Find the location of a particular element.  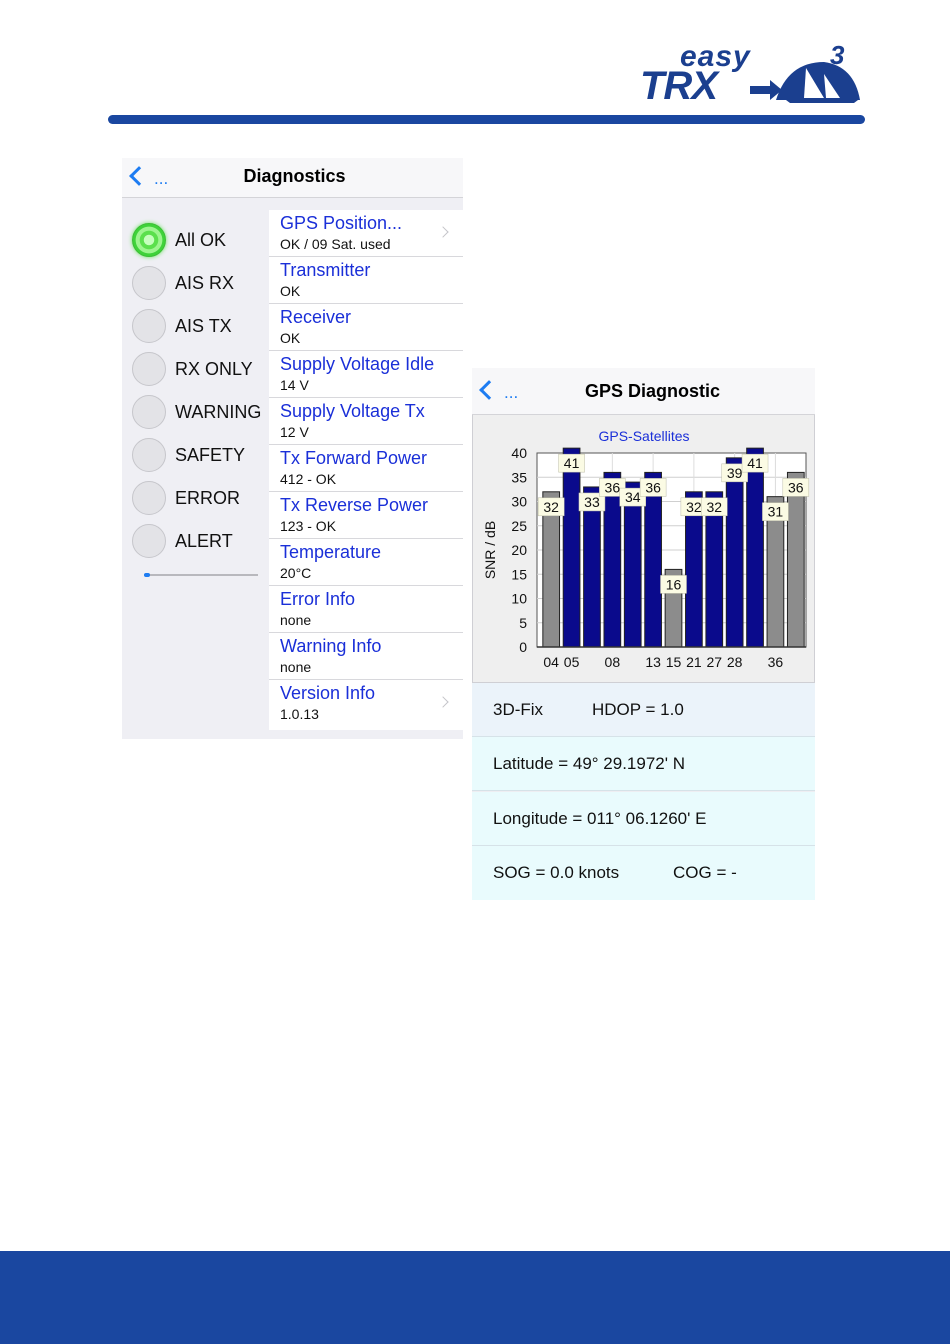

gps-page-title: GPS Diagnostic is located at coordinates (652, 391).